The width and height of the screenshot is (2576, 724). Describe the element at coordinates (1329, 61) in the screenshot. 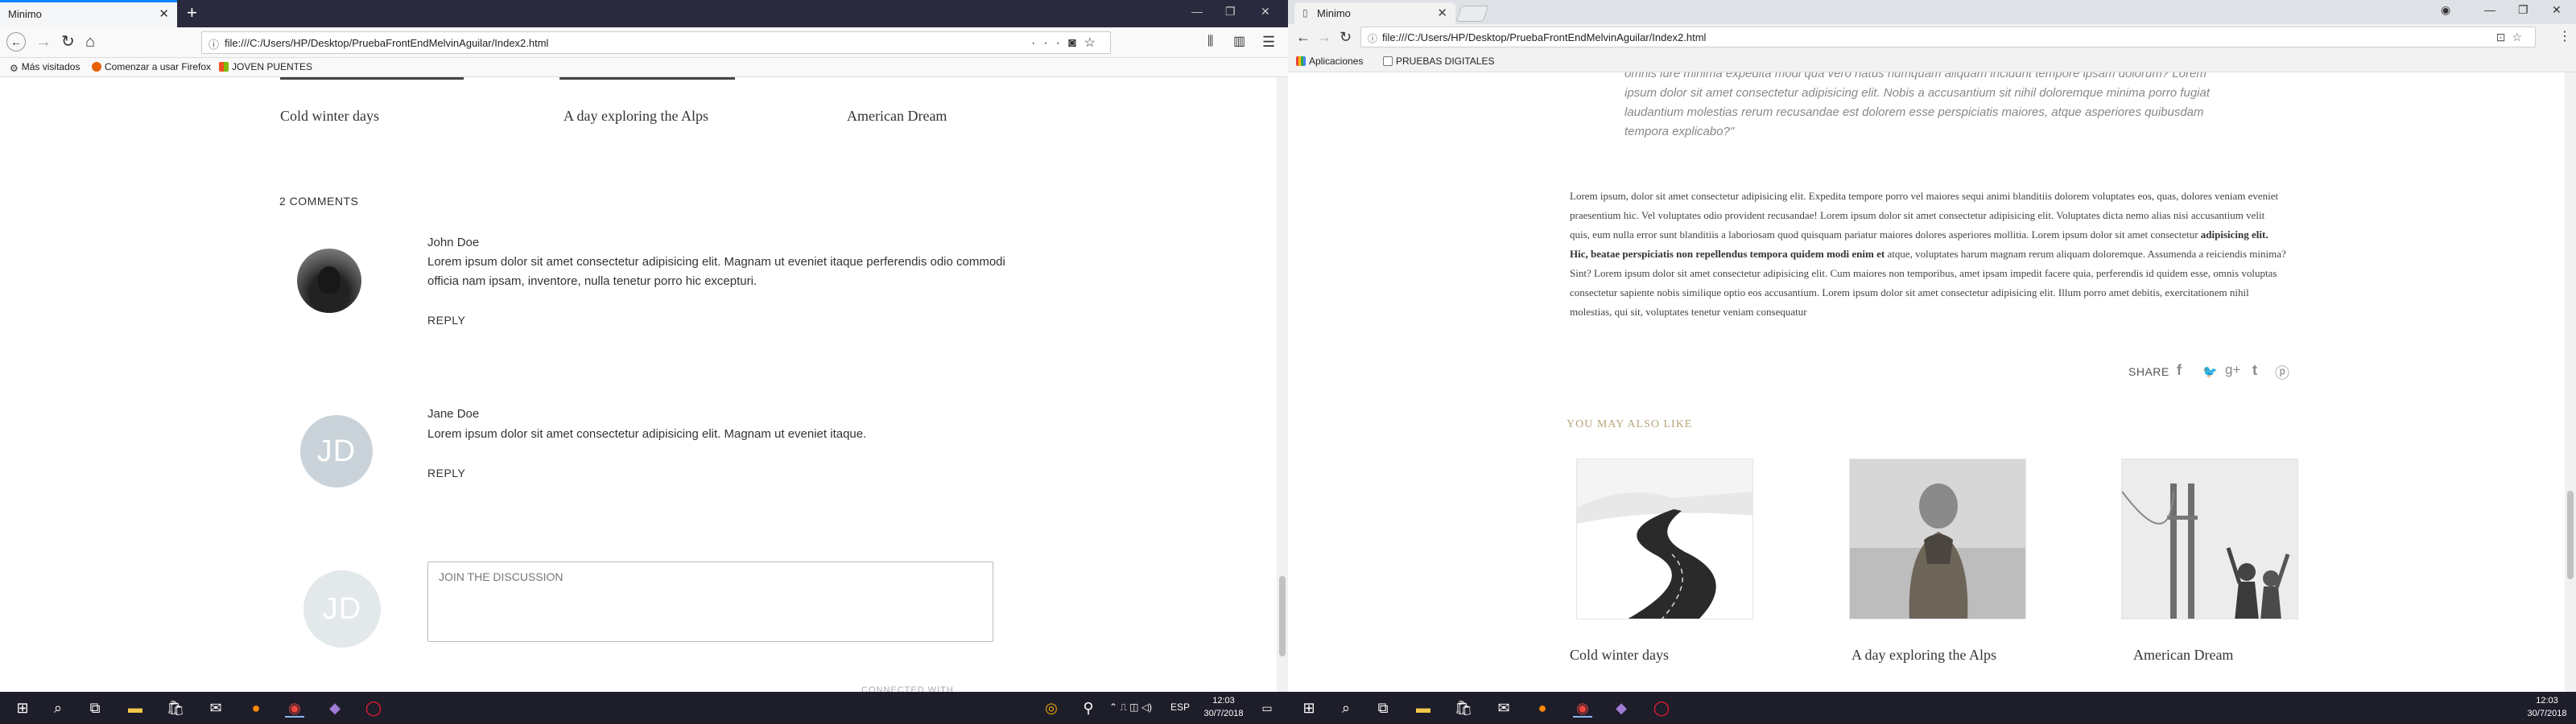

I see `bookmark-apps: Aplicaciones` at that location.